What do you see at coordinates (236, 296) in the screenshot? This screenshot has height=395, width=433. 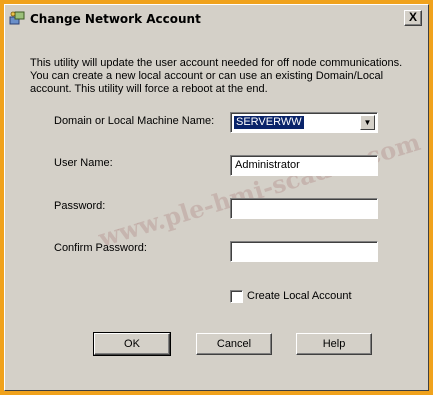 I see `create-local-account-checkbox` at bounding box center [236, 296].